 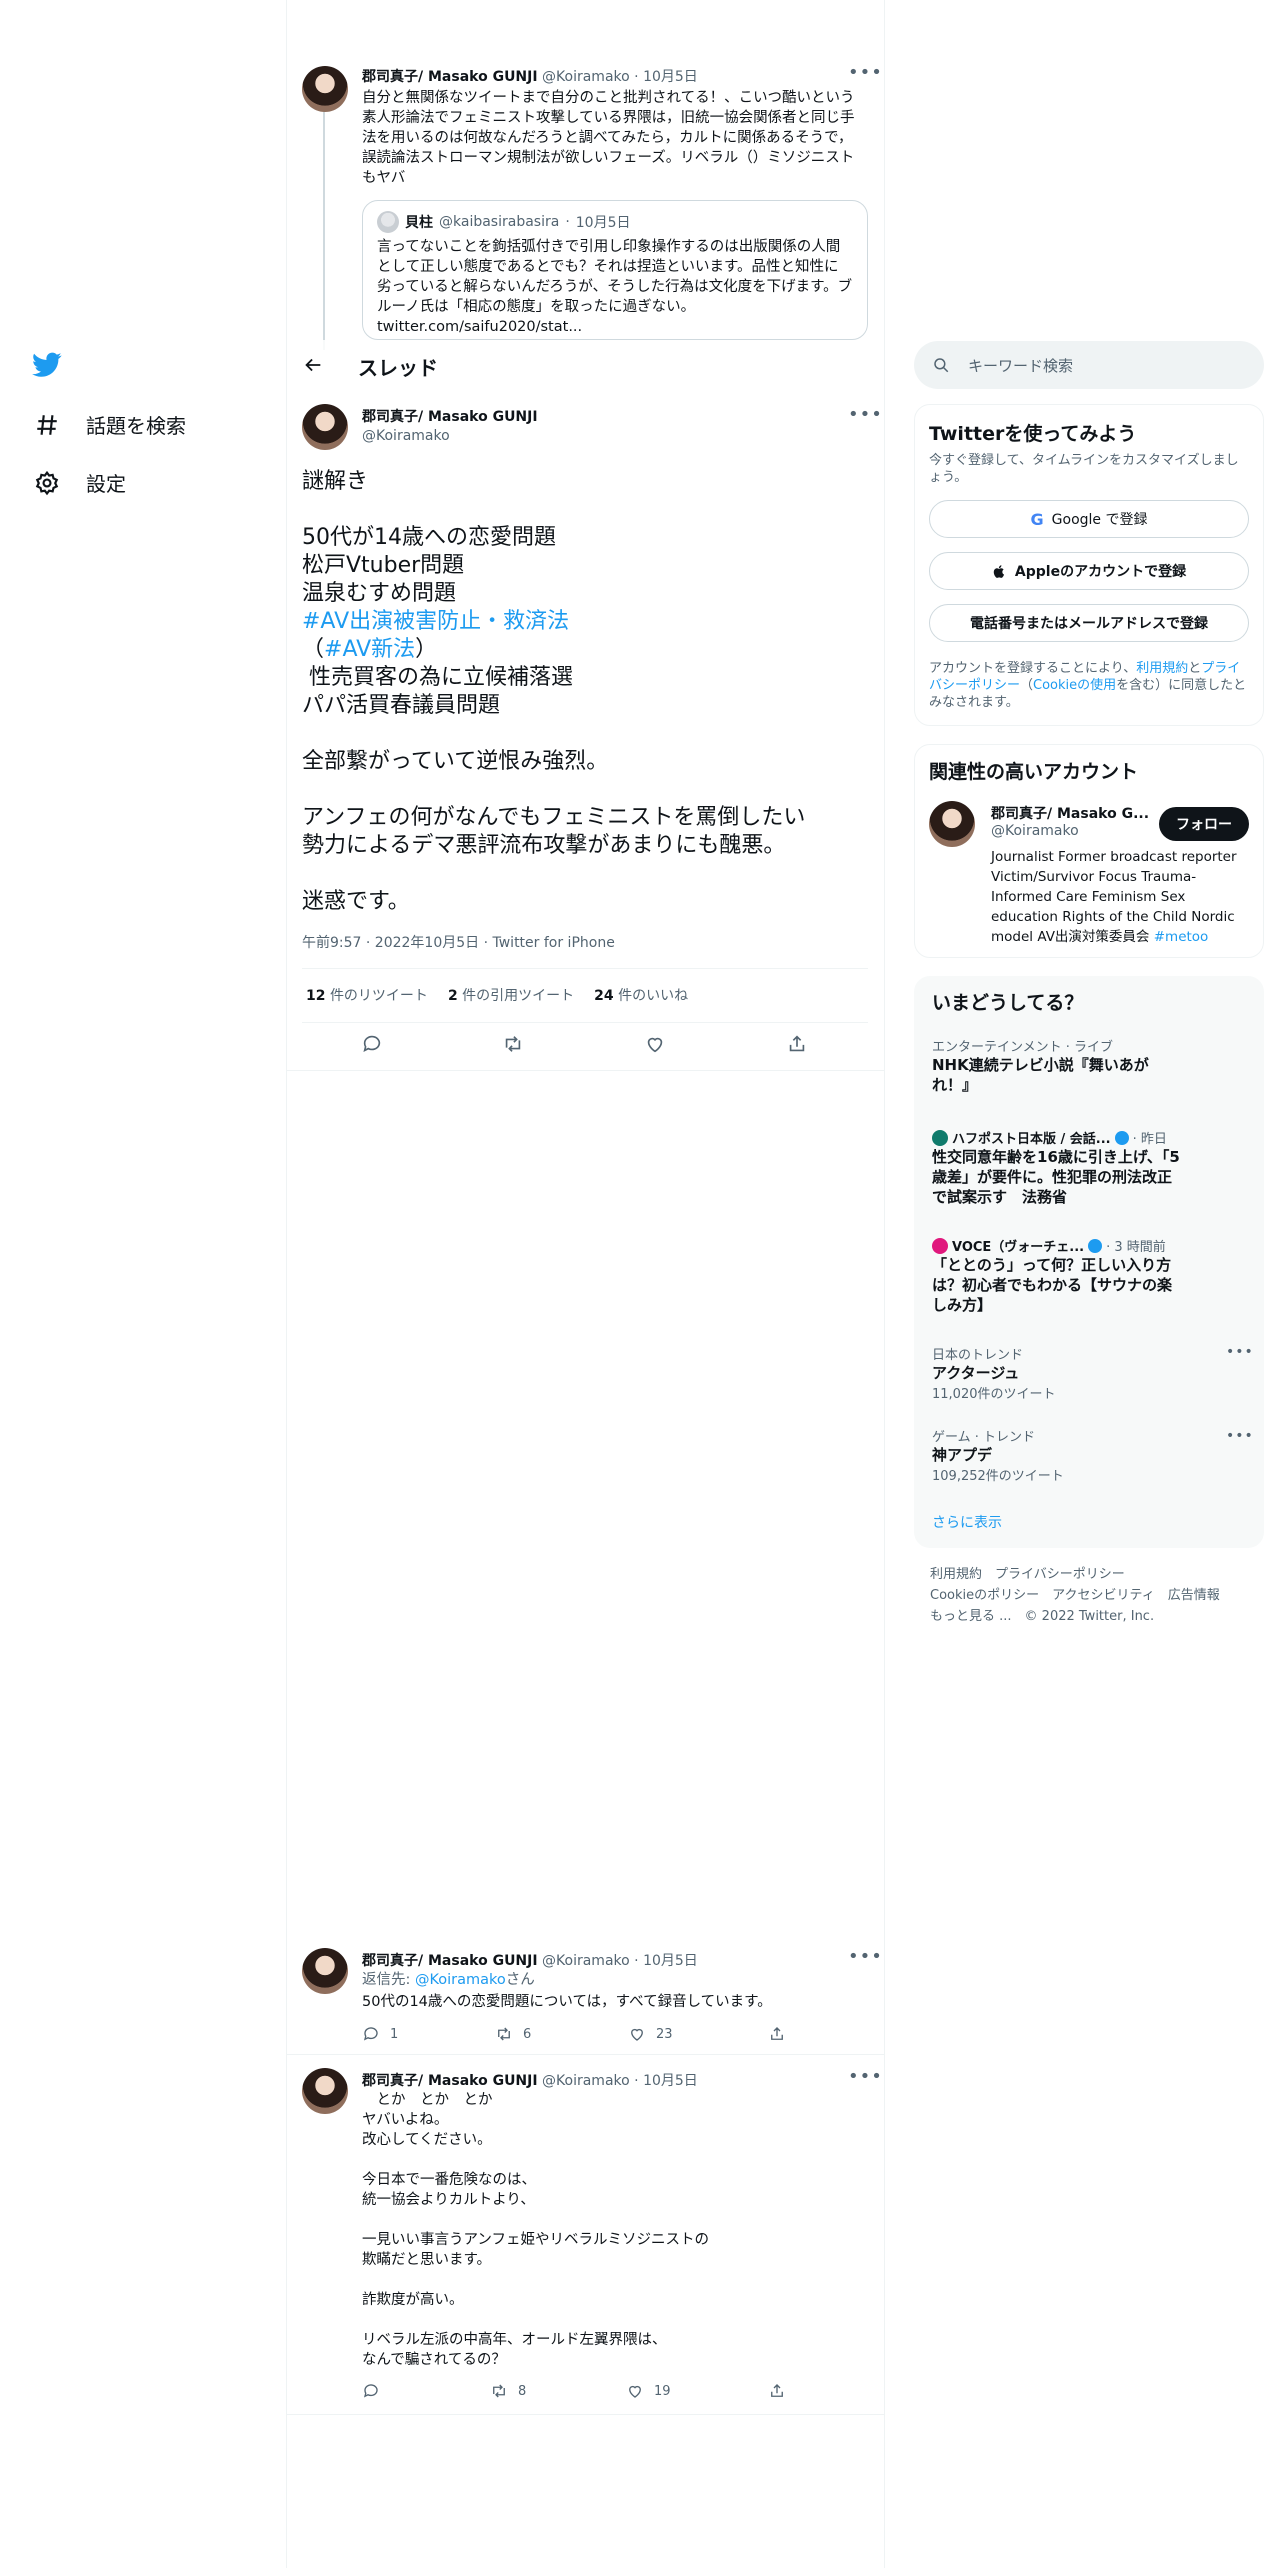 What do you see at coordinates (1195, 668) in the screenshot?
I see `legal-text: と` at bounding box center [1195, 668].